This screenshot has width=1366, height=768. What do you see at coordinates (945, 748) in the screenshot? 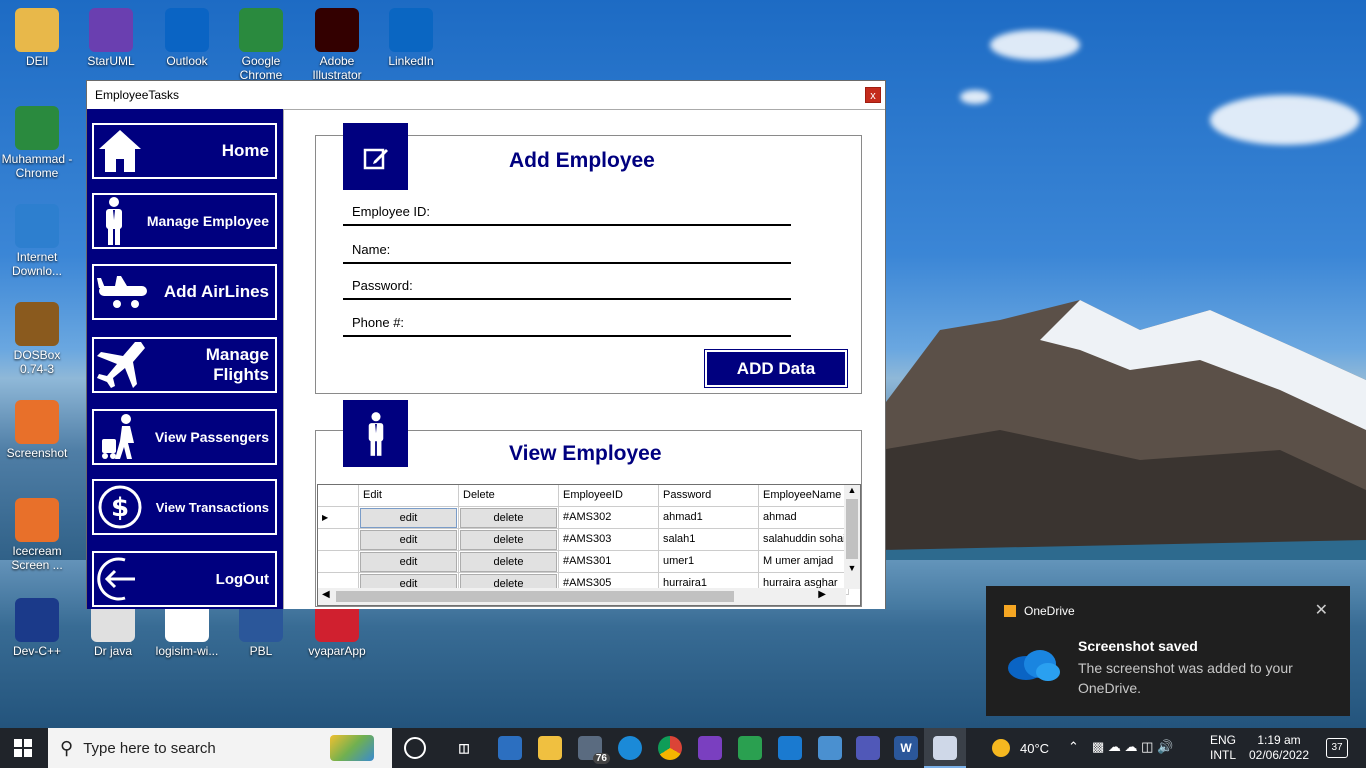
I see `employee-tasks-taskbar-button` at bounding box center [945, 748].